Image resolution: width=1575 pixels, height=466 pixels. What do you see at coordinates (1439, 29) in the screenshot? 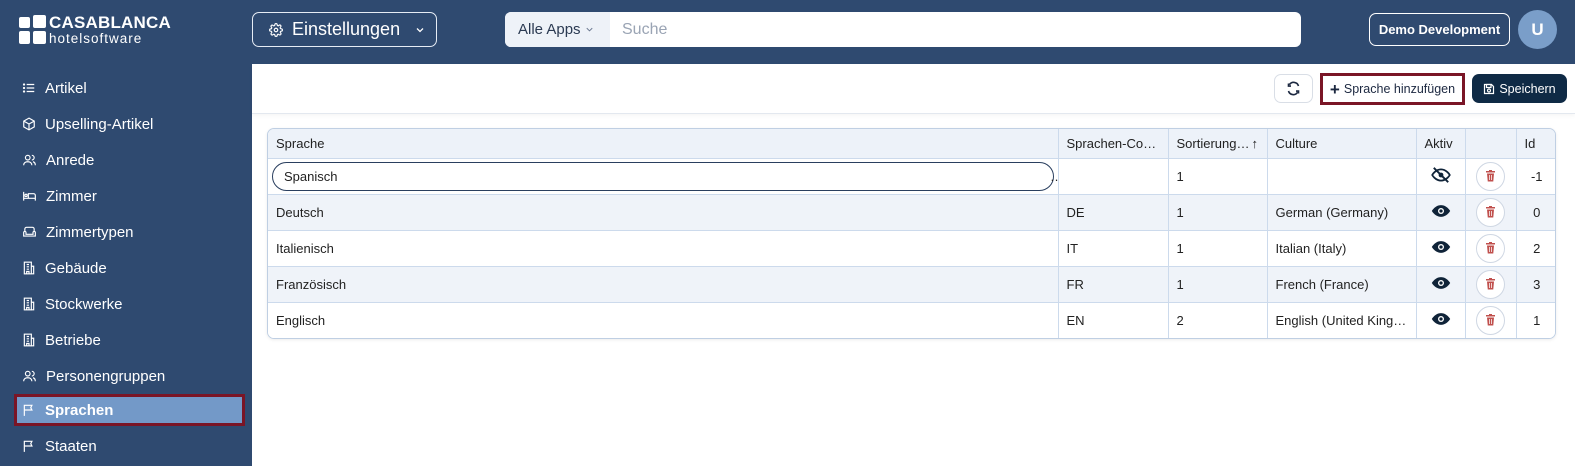
I see `environment-button: Demo Development` at bounding box center [1439, 29].